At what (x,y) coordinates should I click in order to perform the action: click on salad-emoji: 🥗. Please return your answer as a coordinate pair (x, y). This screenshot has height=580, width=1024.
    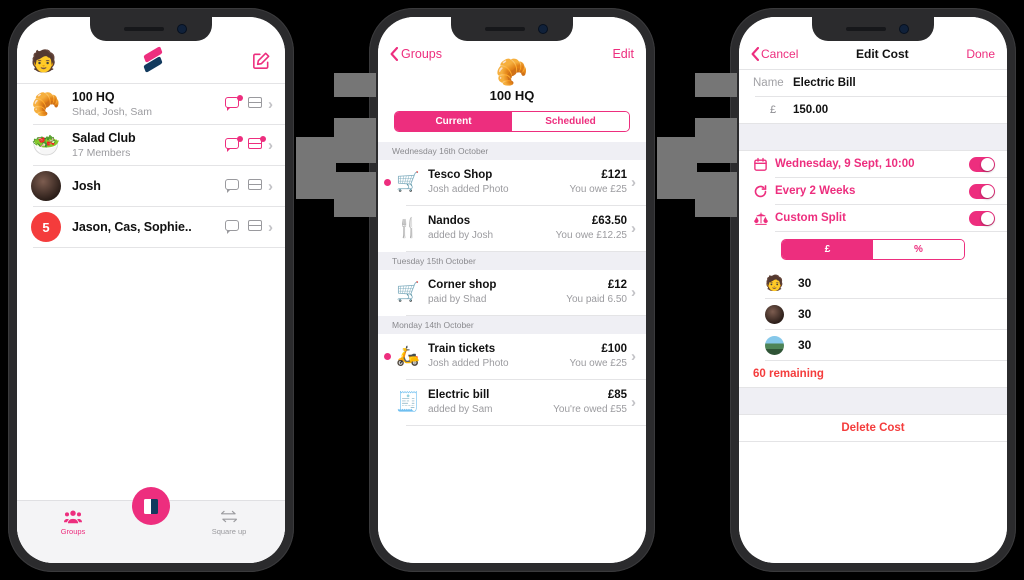
    Looking at the image, I should click on (46, 144).